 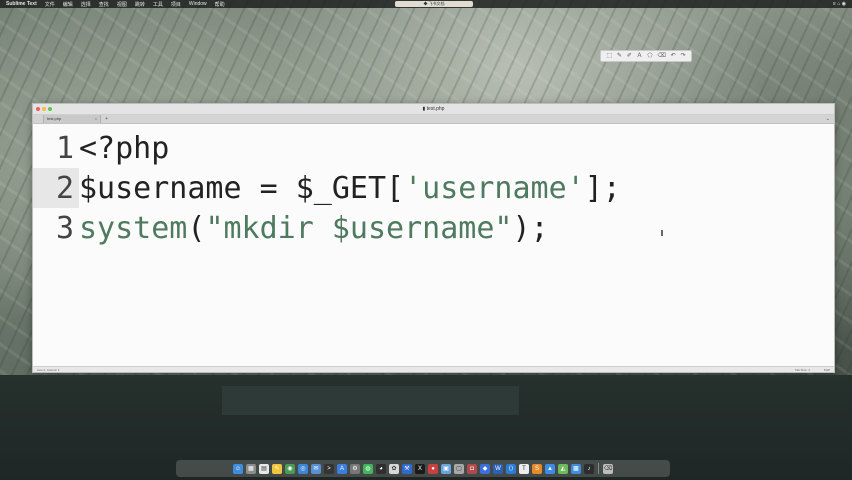 What do you see at coordinates (72, 119) in the screenshot?
I see `tab-test-php: test.php ×` at bounding box center [72, 119].